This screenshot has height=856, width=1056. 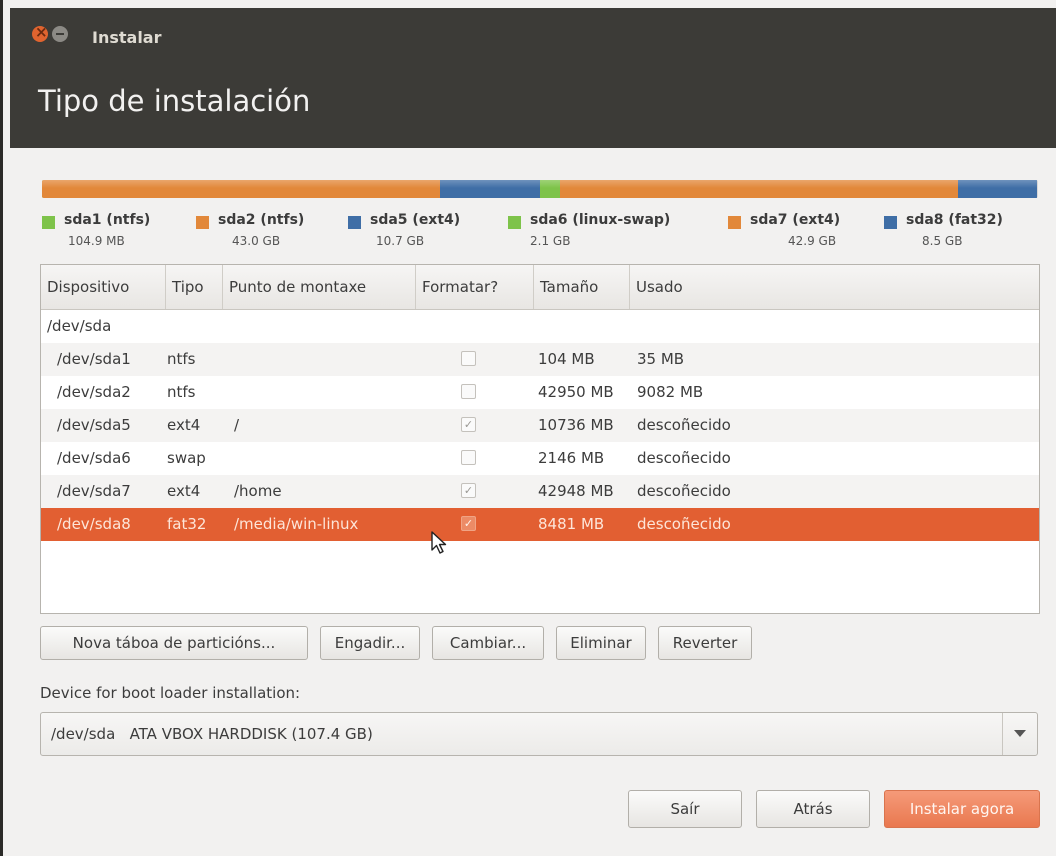 What do you see at coordinates (571, 458) in the screenshot?
I see `size-cell: 2146 MB` at bounding box center [571, 458].